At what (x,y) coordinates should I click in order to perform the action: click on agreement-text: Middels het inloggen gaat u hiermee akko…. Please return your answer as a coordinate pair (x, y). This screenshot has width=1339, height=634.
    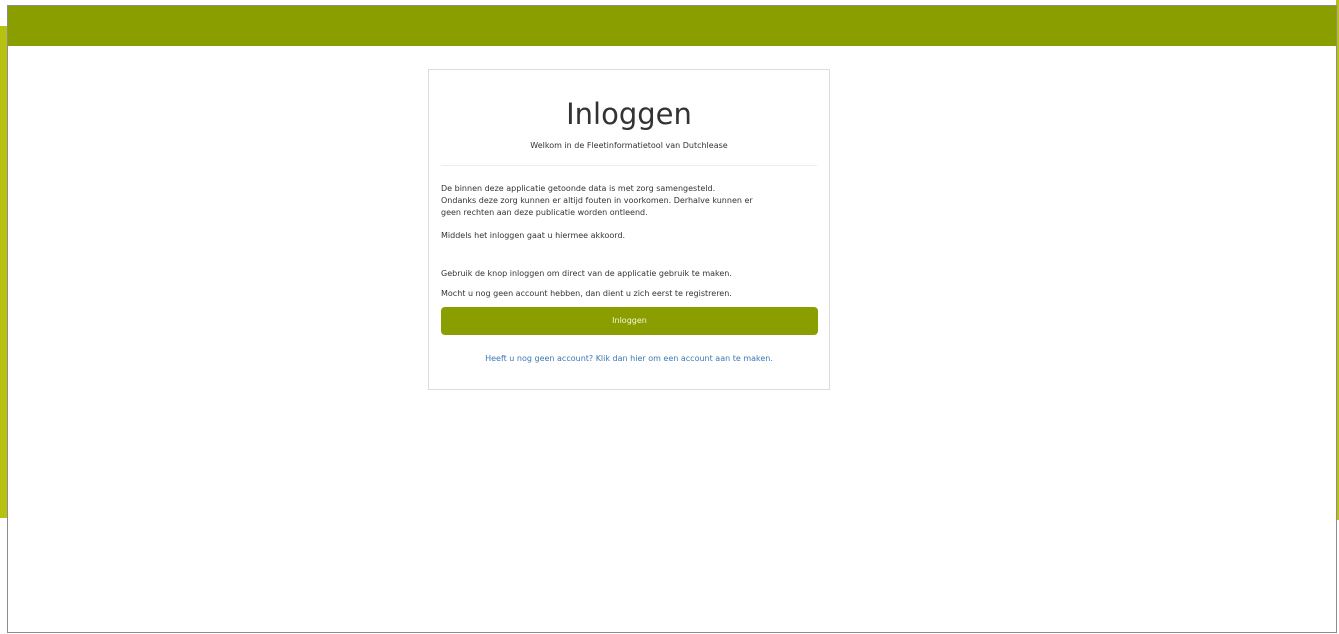
    Looking at the image, I should click on (533, 235).